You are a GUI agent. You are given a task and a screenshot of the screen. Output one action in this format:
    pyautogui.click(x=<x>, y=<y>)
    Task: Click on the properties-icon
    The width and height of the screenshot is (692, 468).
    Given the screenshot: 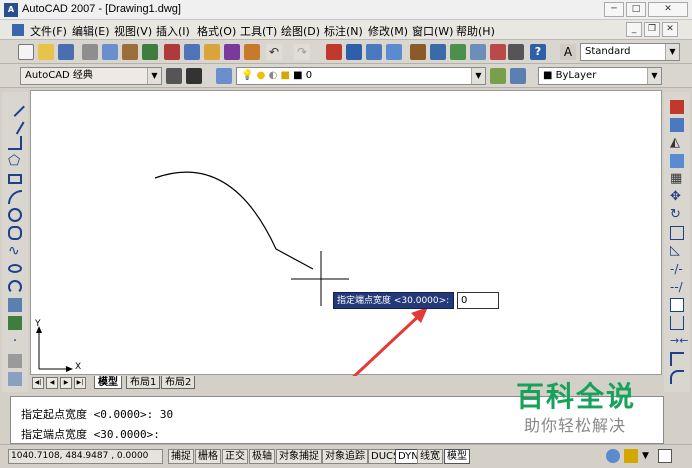 What is the action you would take?
    pyautogui.click(x=418, y=52)
    